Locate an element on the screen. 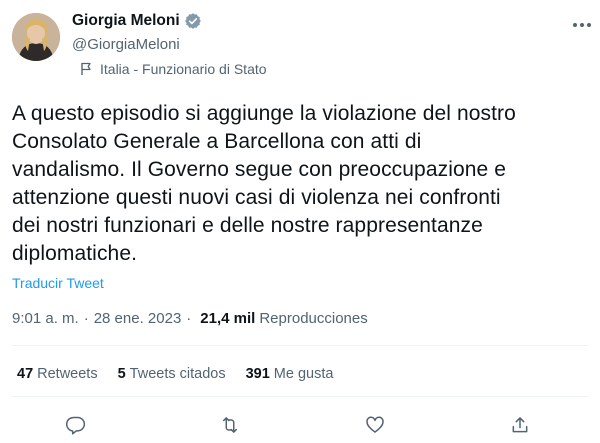 The width and height of the screenshot is (600, 443). author-name-row: Giorgia Meloni is located at coordinates (137, 21).